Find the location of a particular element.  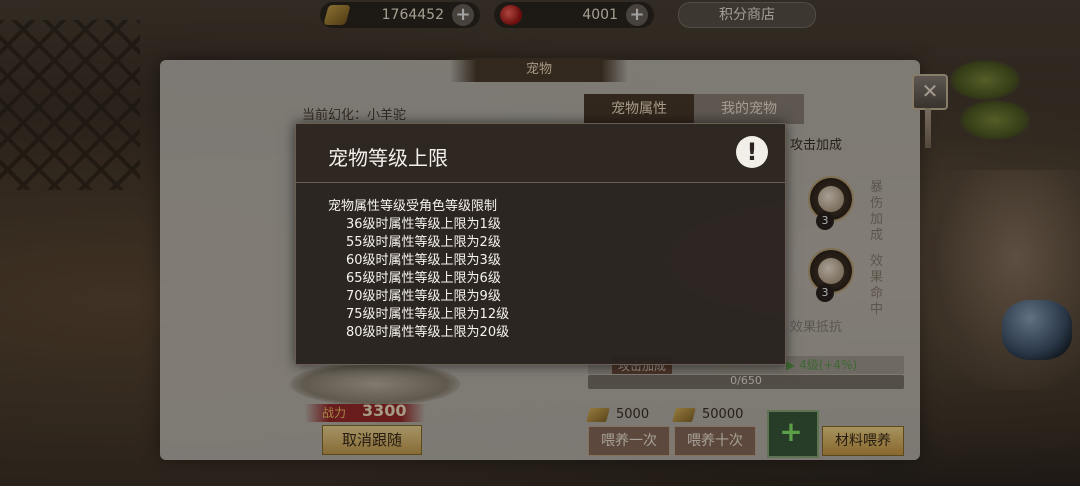

background-tower is located at coordinates (70, 105).